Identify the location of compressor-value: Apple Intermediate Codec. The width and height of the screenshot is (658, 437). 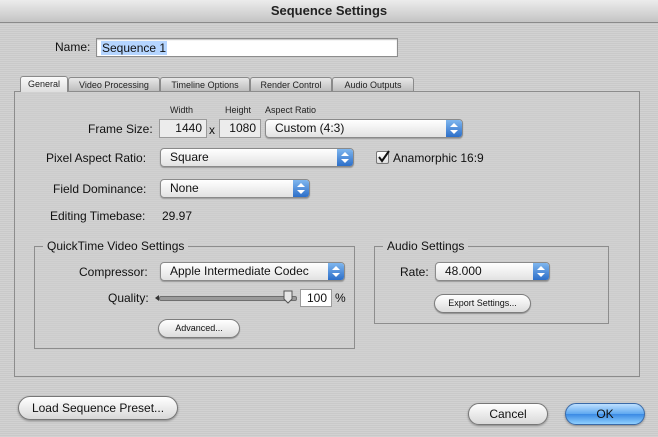
(239, 271).